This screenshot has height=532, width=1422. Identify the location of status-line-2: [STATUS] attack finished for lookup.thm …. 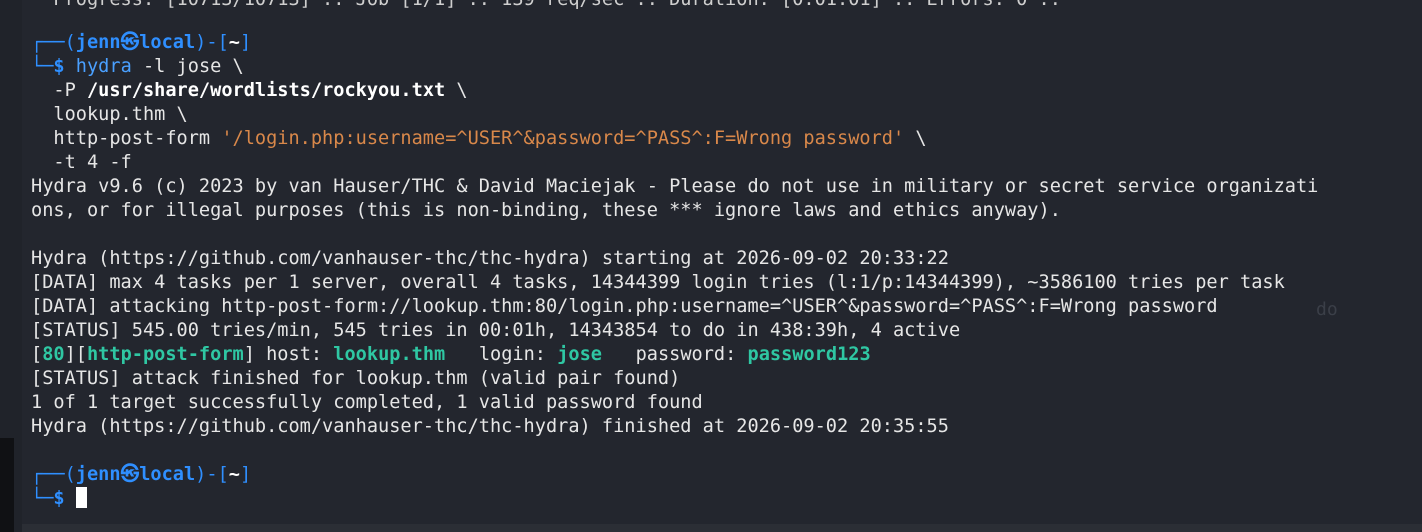
(356, 378).